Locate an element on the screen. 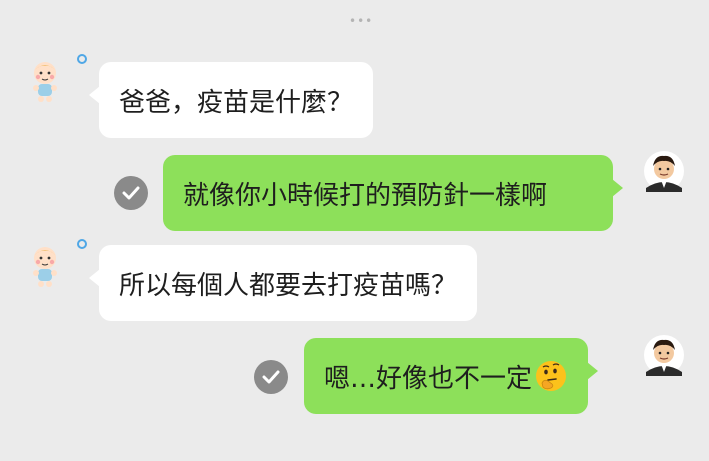  message-bubble-outgoing: 嗯…好像也不一定 is located at coordinates (451, 376).